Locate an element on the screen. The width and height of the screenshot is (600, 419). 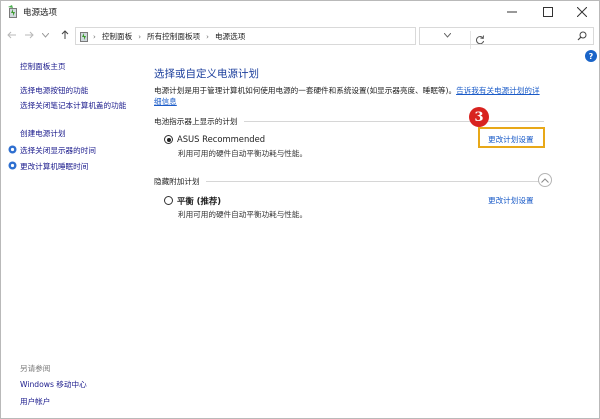
sidebar-item-label: 更改计算机睡眠时间 is located at coordinates (54, 166).